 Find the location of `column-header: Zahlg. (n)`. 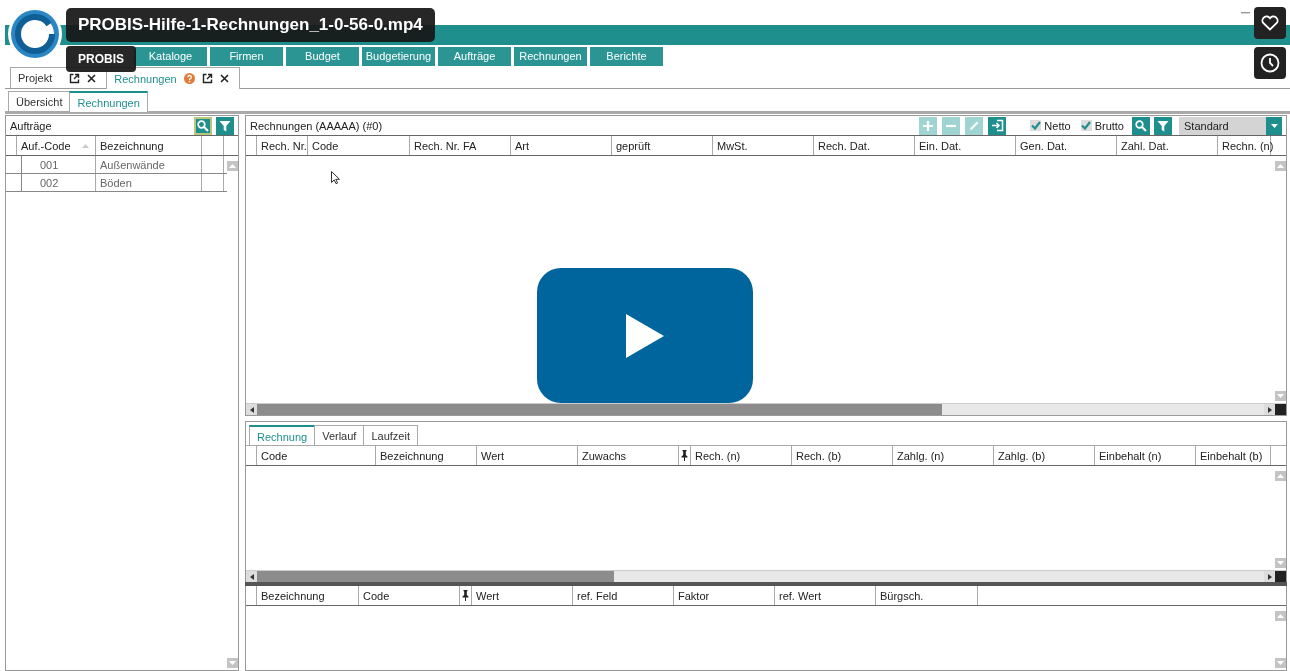

column-header: Zahlg. (n) is located at coordinates (943, 455).